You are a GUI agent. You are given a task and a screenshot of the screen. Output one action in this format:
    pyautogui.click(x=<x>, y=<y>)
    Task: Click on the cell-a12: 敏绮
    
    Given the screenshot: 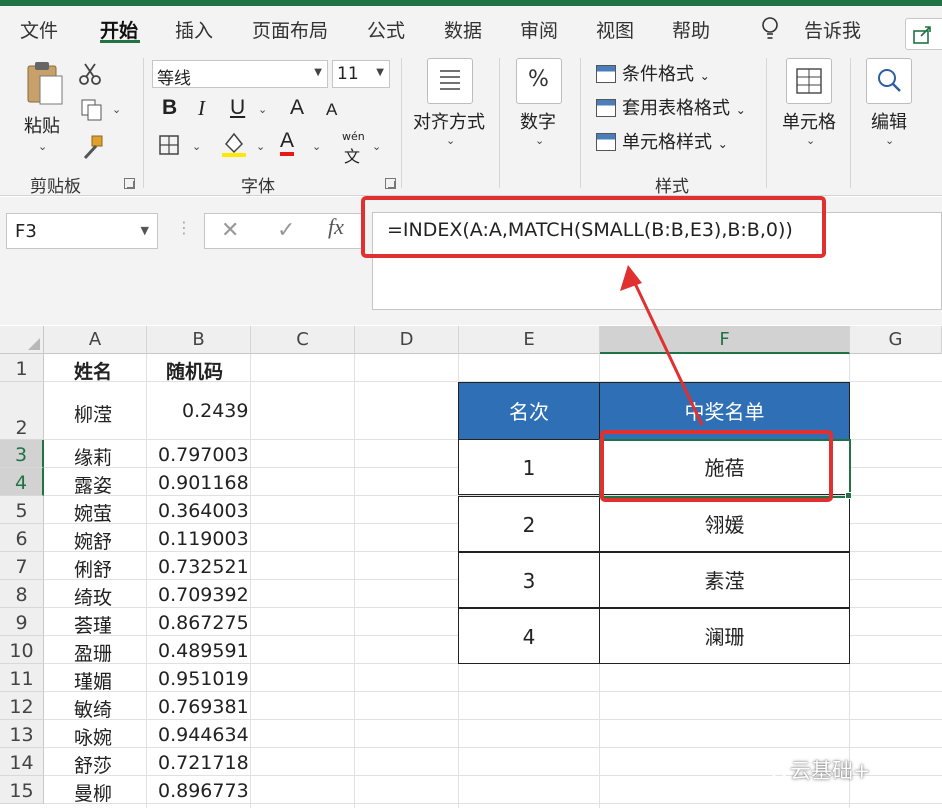 What is the action you would take?
    pyautogui.click(x=93, y=708)
    